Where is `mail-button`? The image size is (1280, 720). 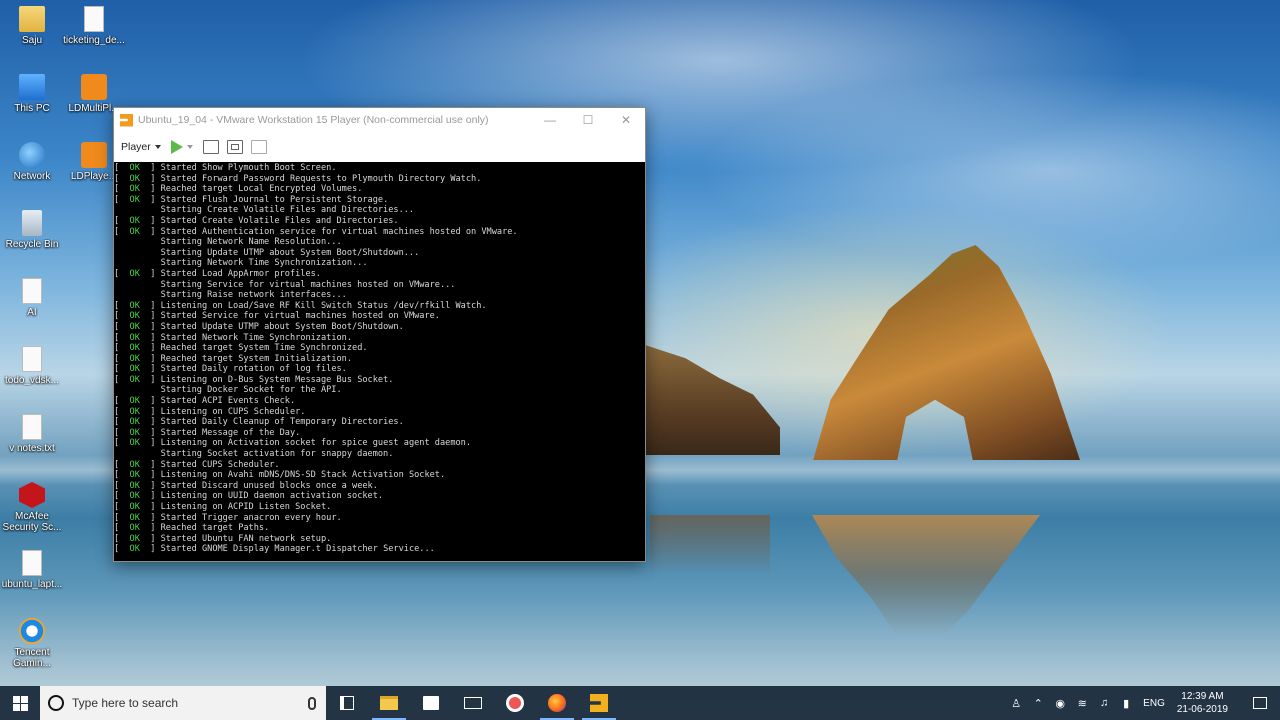 mail-button is located at coordinates (473, 703).